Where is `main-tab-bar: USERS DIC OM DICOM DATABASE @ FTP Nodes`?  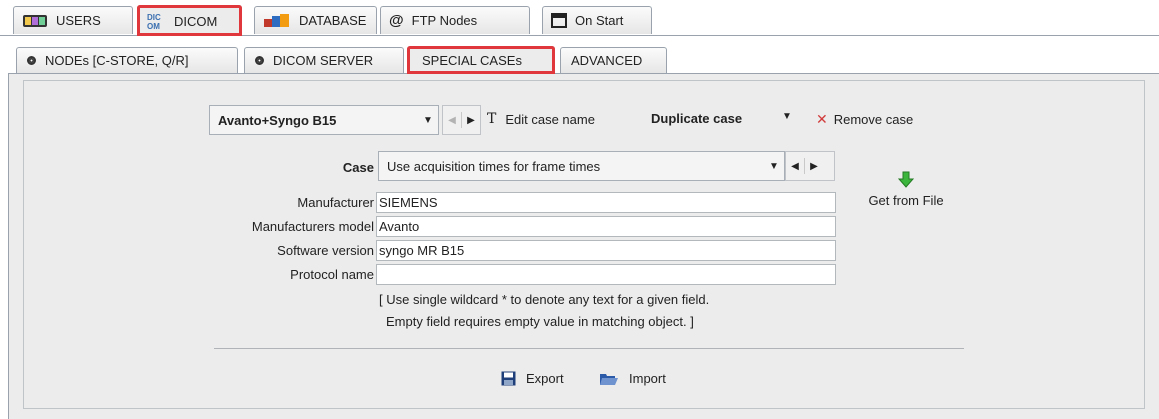
main-tab-bar: USERS DIC OM DICOM DATABASE @ FTP Nodes is located at coordinates (579, 18).